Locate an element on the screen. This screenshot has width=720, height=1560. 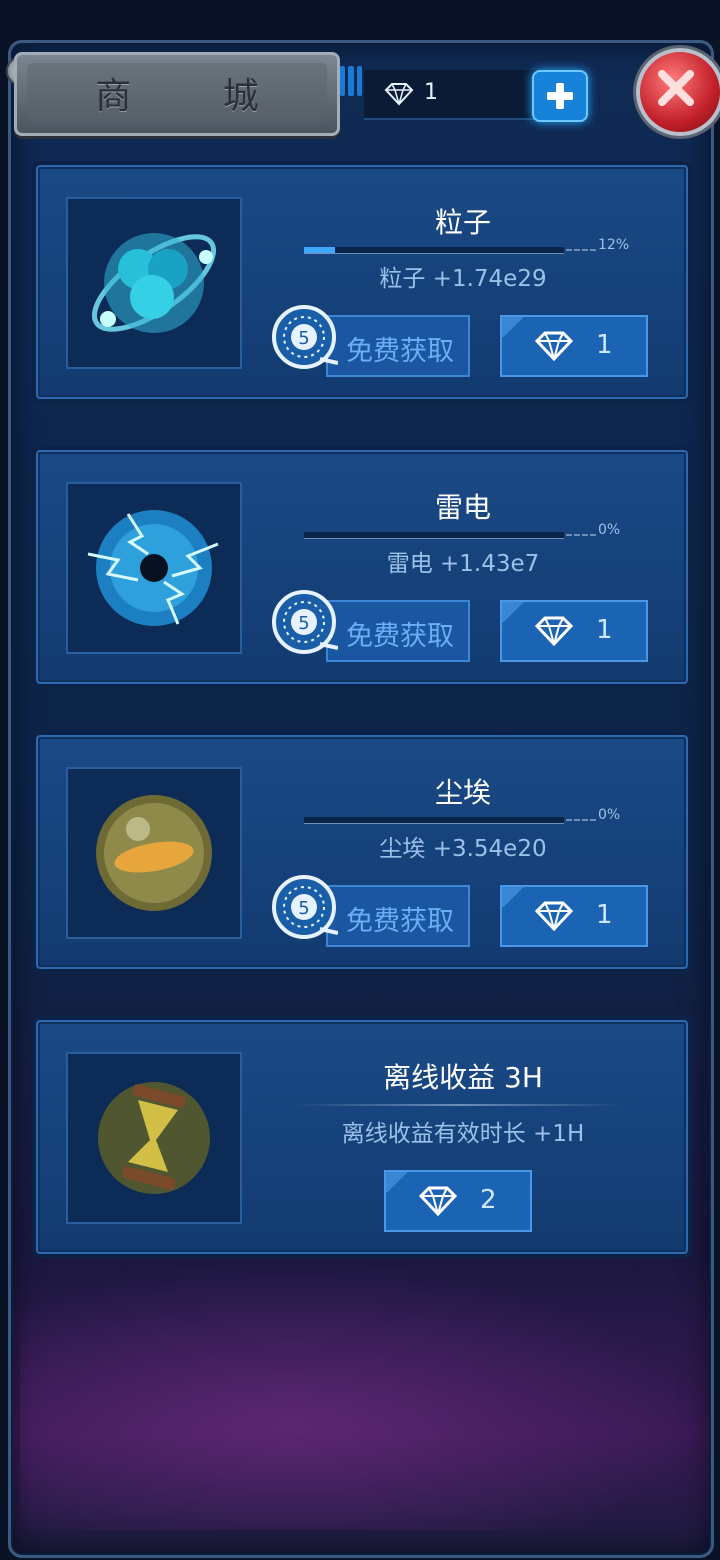
progress-percent: 12% is located at coordinates (614, 245).